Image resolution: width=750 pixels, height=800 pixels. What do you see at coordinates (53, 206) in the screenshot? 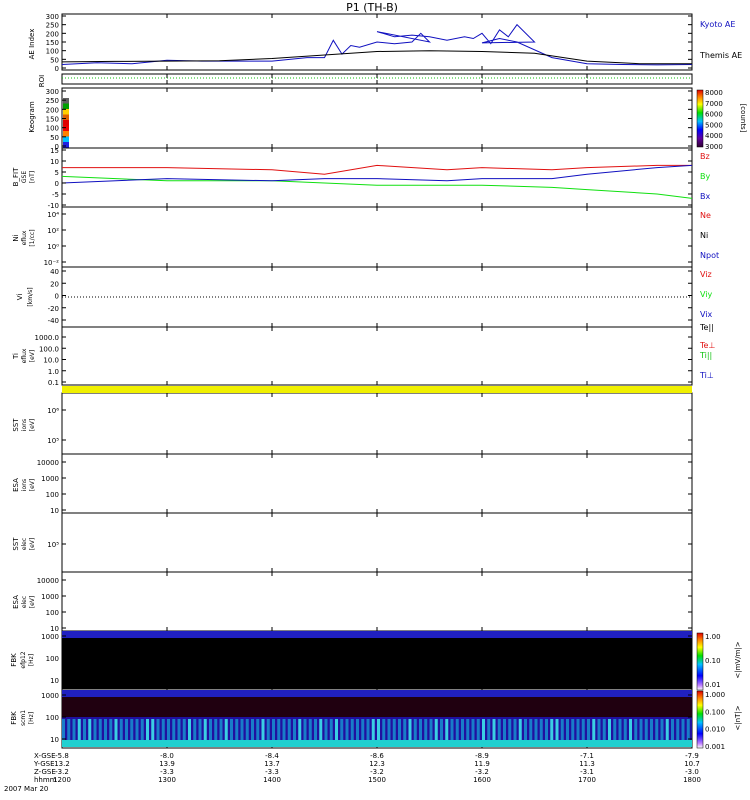
I see `bfit-tick-label: -10` at bounding box center [53, 206].